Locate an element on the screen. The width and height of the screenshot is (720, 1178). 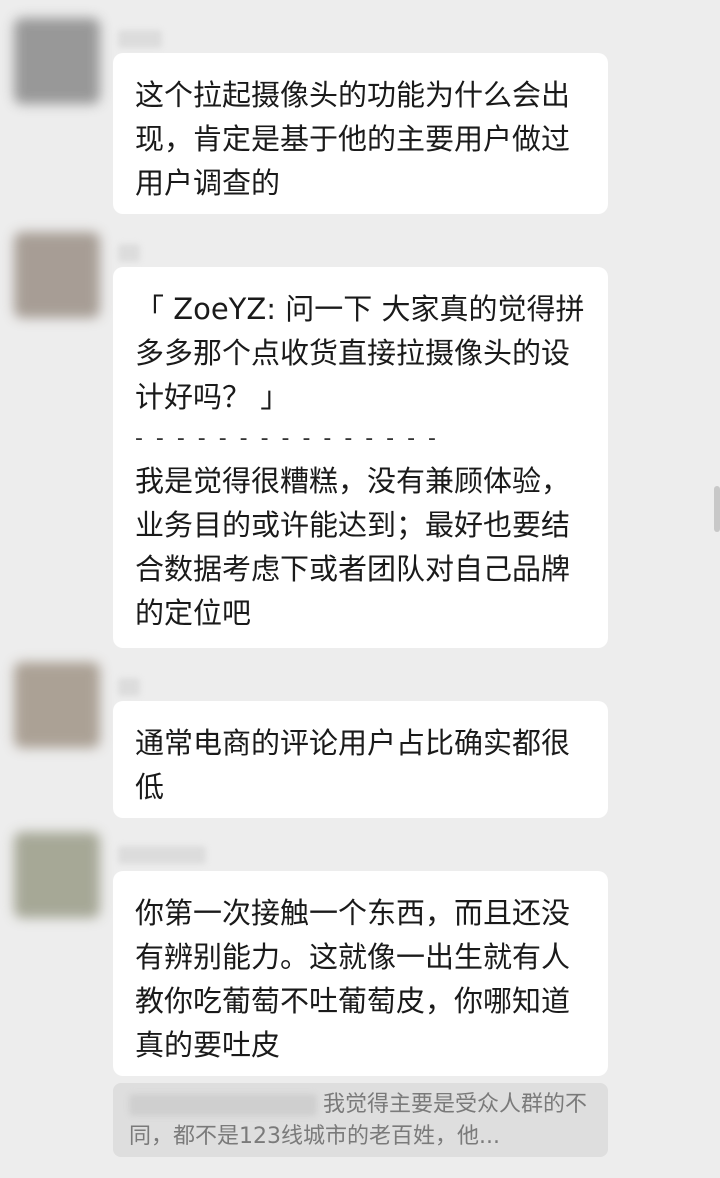
scrollbar is located at coordinates (717, 509).